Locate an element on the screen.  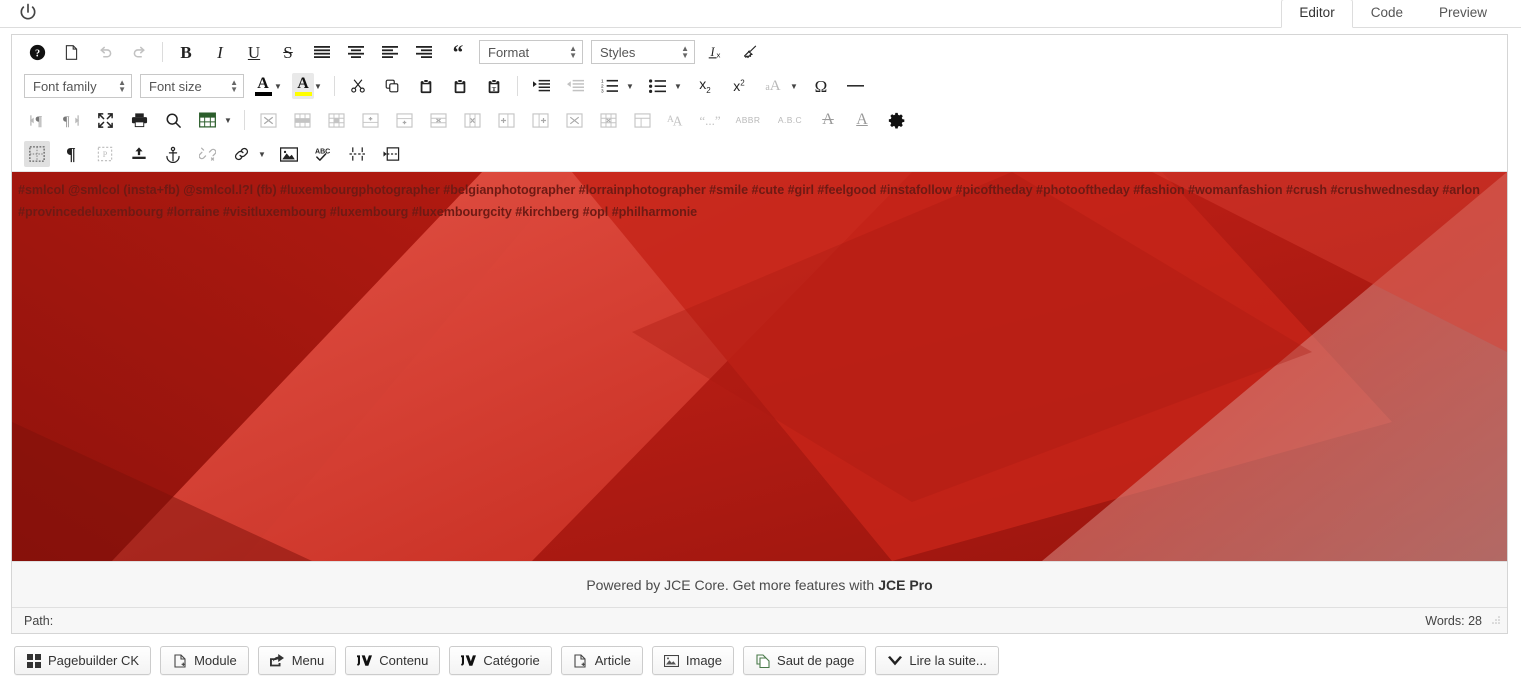
table-insert-row-before-button is located at coordinates (370, 120).